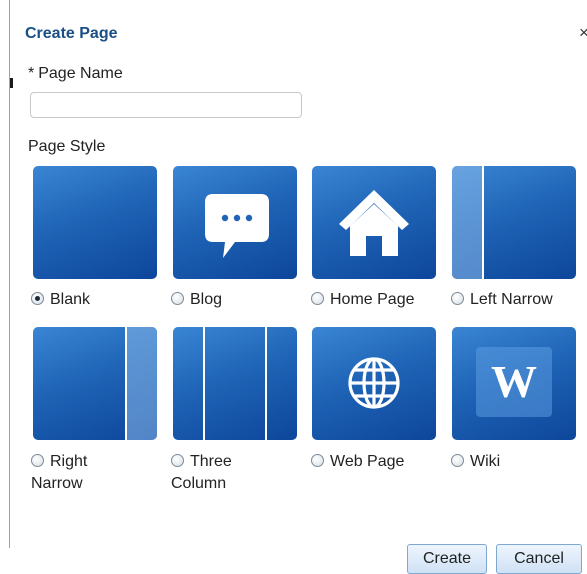  Describe the element at coordinates (583, 33) in the screenshot. I see `close-icon: ×` at that location.